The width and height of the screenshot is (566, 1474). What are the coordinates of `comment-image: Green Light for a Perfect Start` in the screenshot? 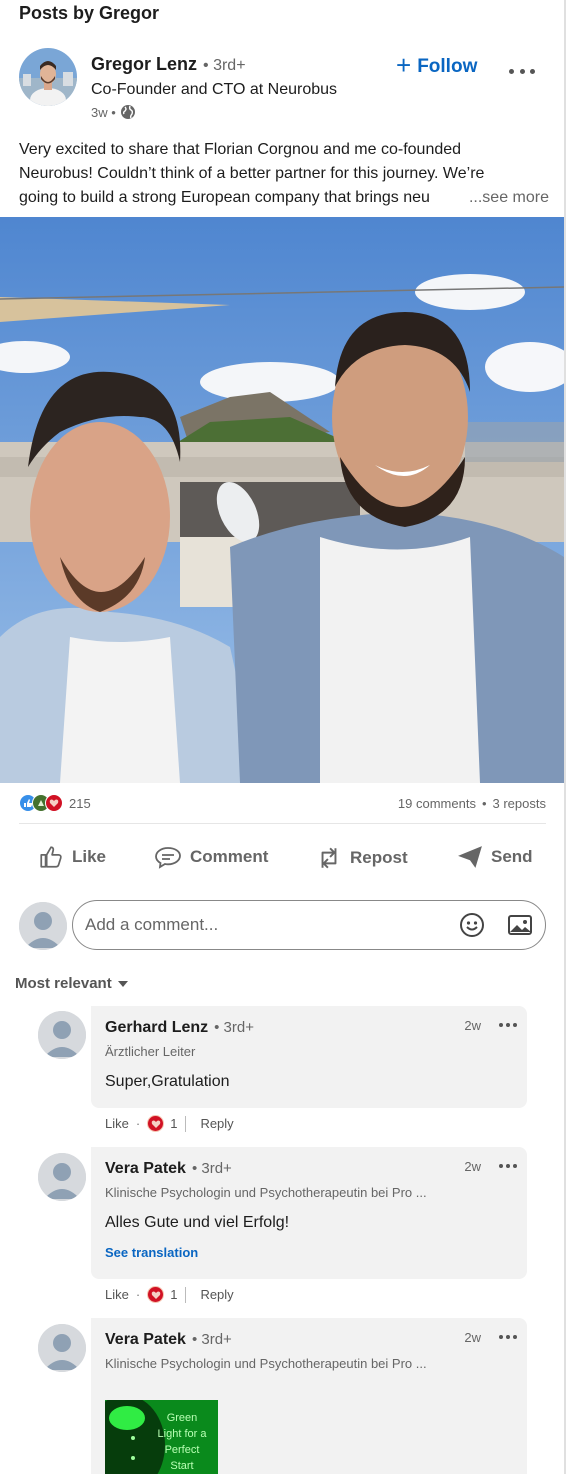 It's located at (161, 1437).